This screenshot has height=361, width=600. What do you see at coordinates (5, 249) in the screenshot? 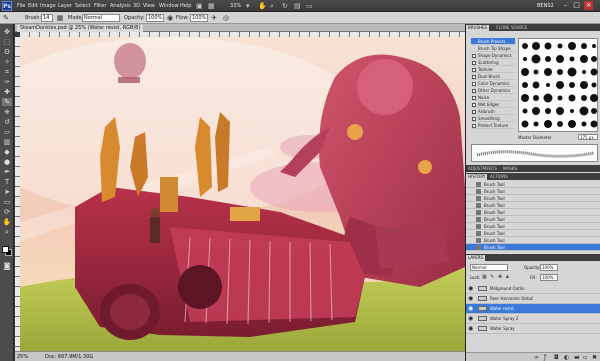
I see `foreground-color-swatch` at bounding box center [5, 249].